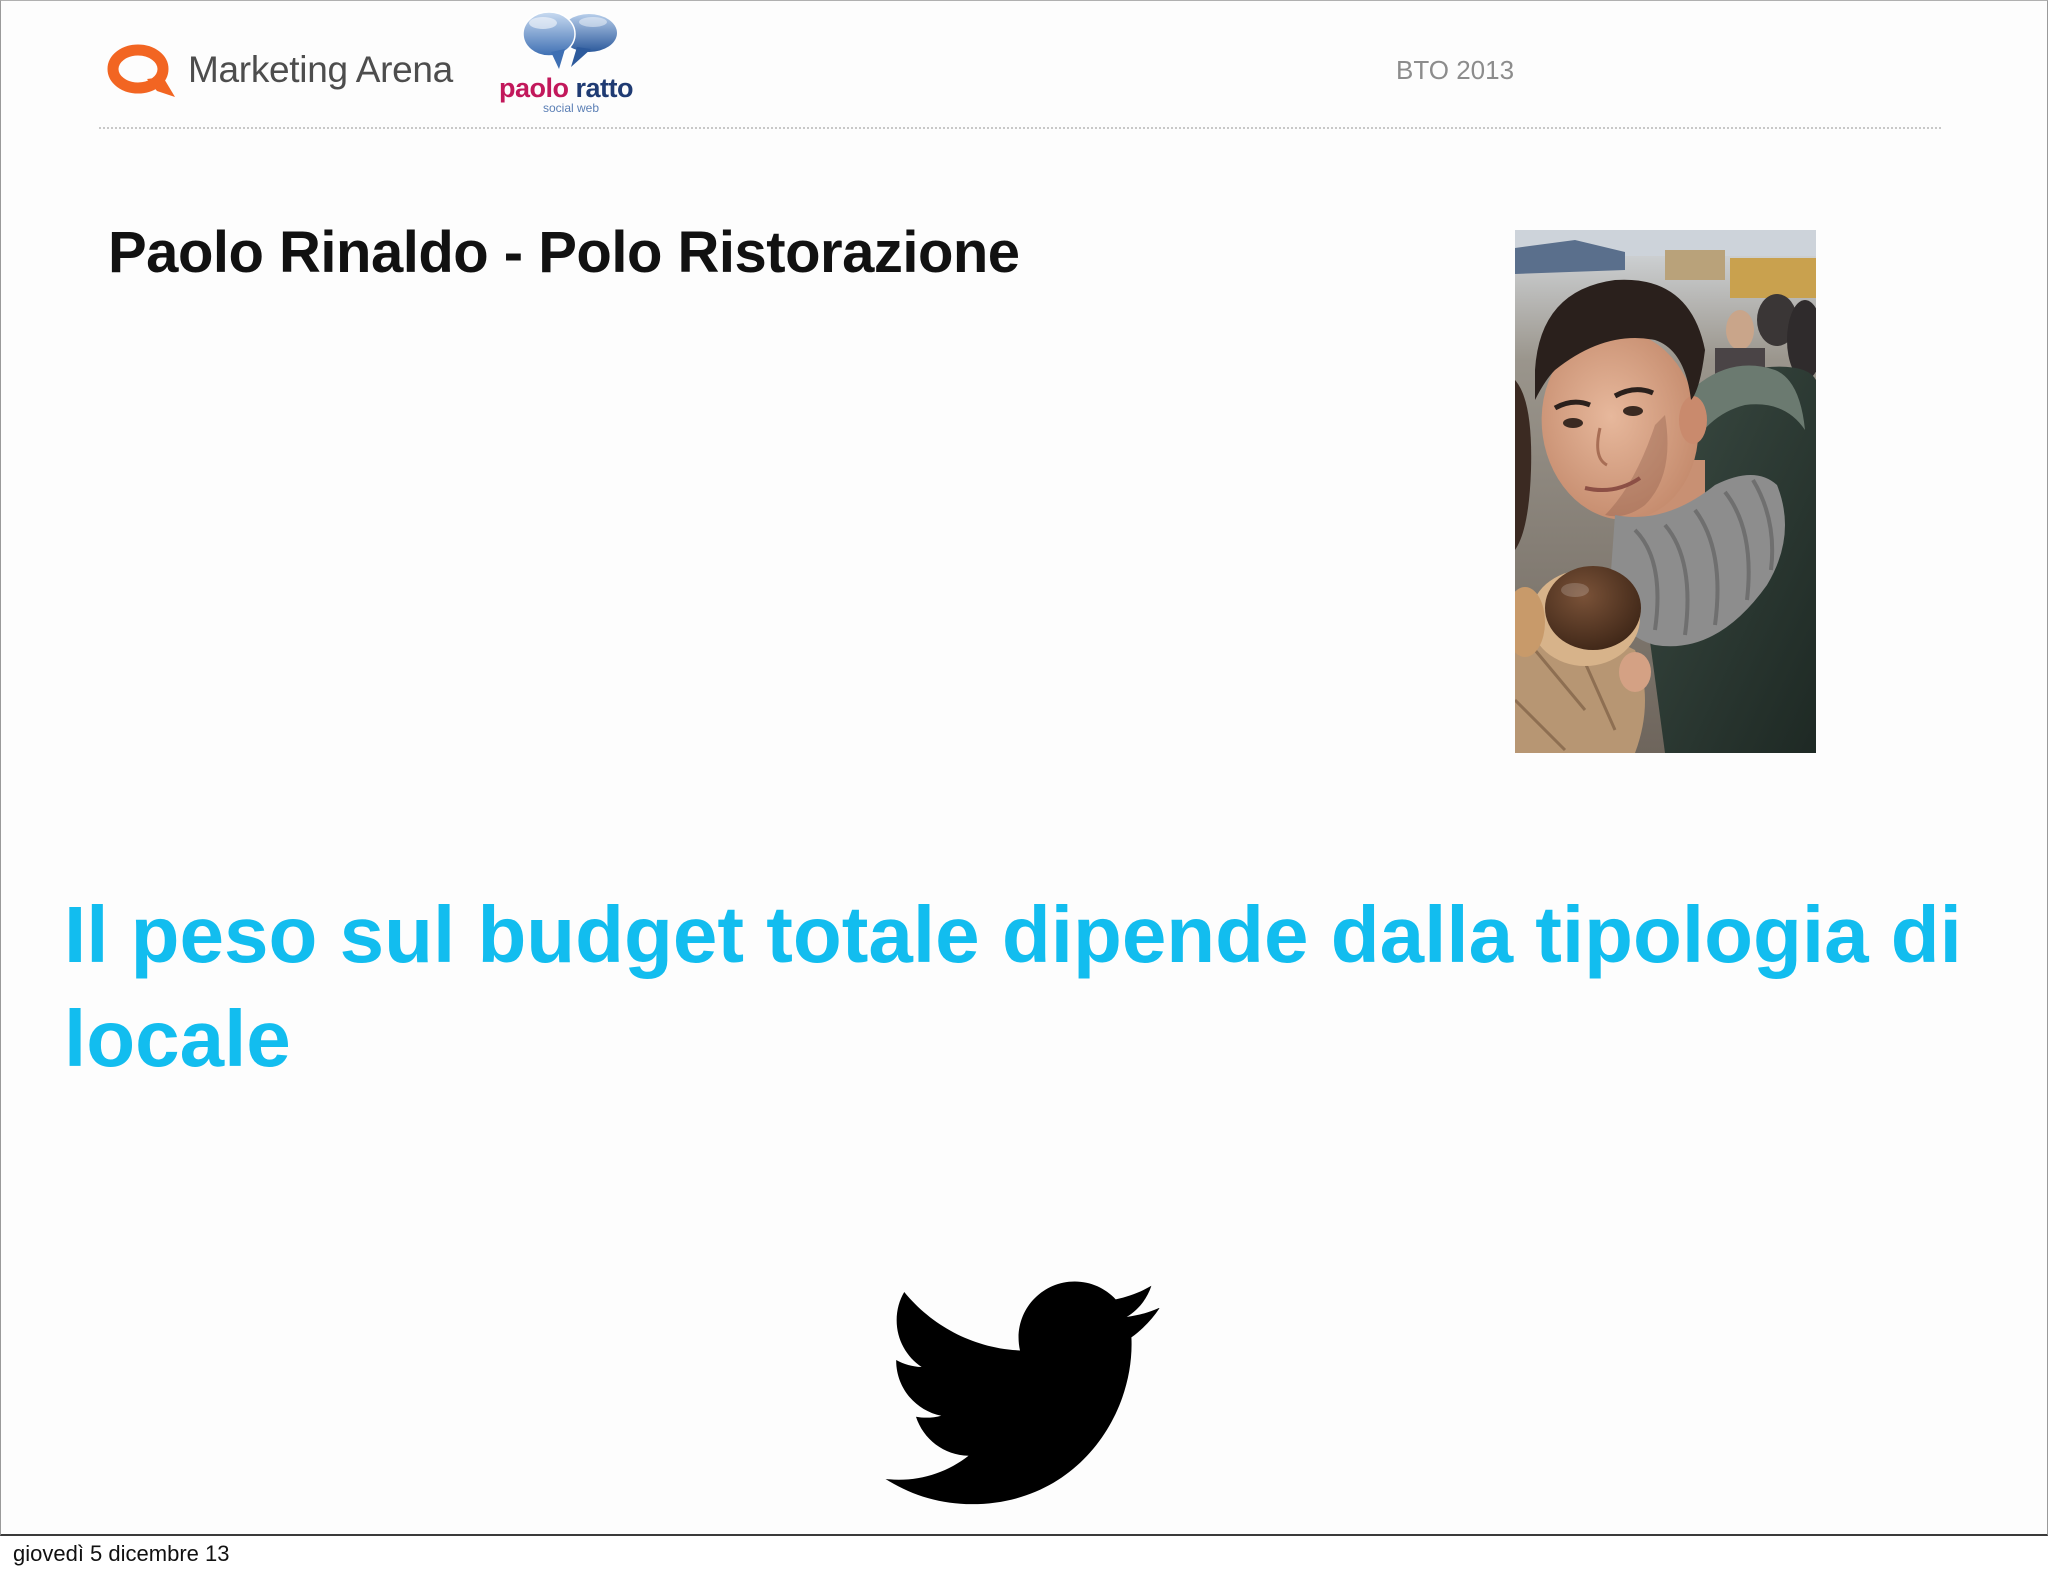  Describe the element at coordinates (571, 108) in the screenshot. I see `paolo-ratto-logo-tagline: social web` at that location.